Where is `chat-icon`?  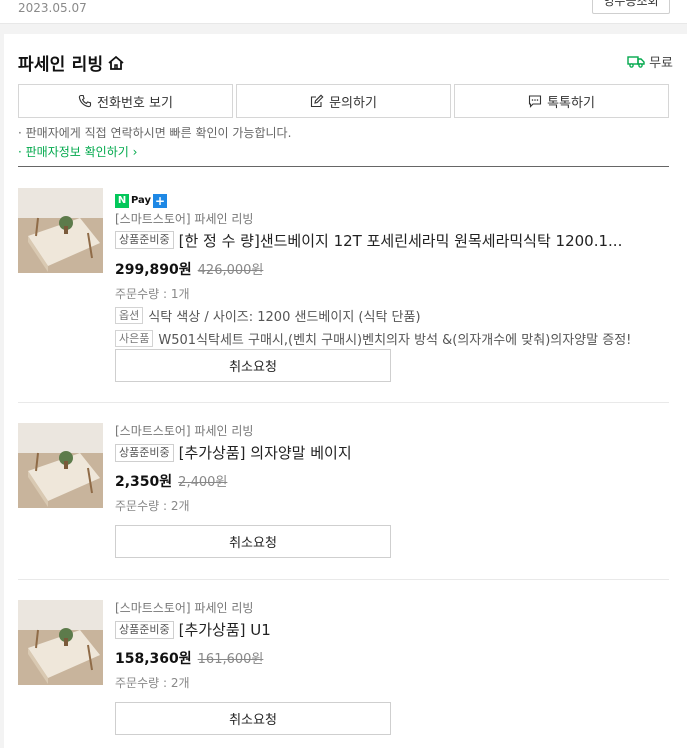
chat-icon is located at coordinates (535, 101).